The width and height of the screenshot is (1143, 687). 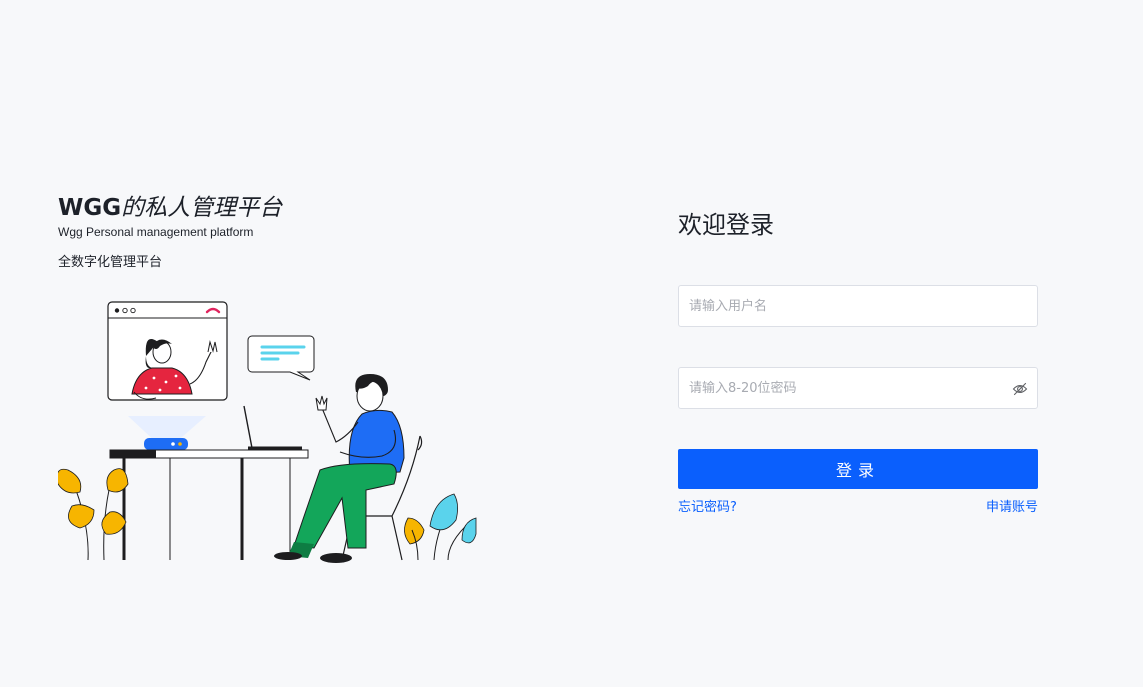 What do you see at coordinates (90, 208) in the screenshot?
I see `brand-title-latin: WGG` at bounding box center [90, 208].